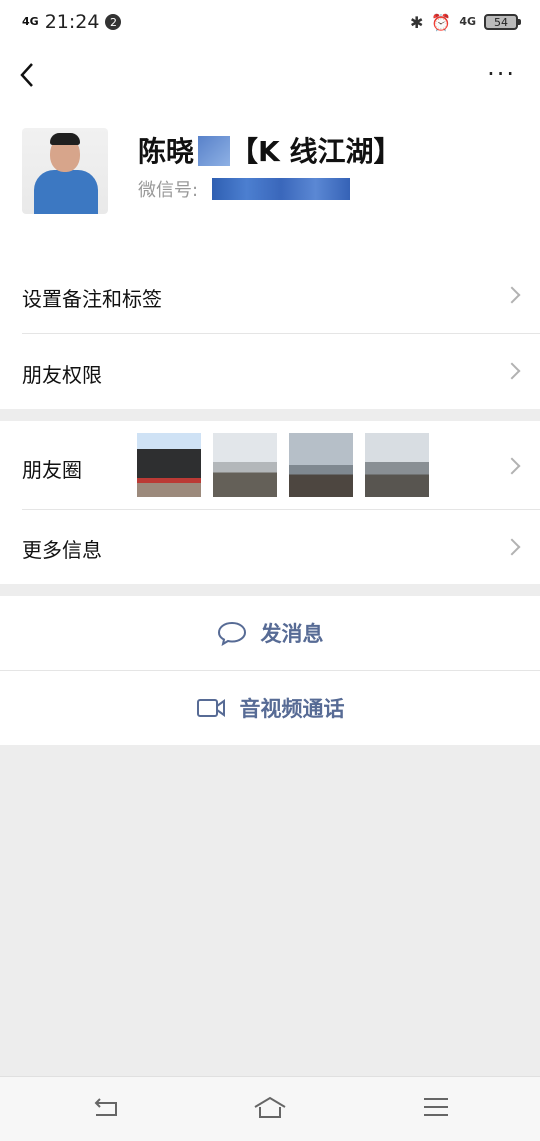 Image resolution: width=540 pixels, height=1141 pixels. I want to click on friend-permissions-label: 朋友权限, so click(62, 375).